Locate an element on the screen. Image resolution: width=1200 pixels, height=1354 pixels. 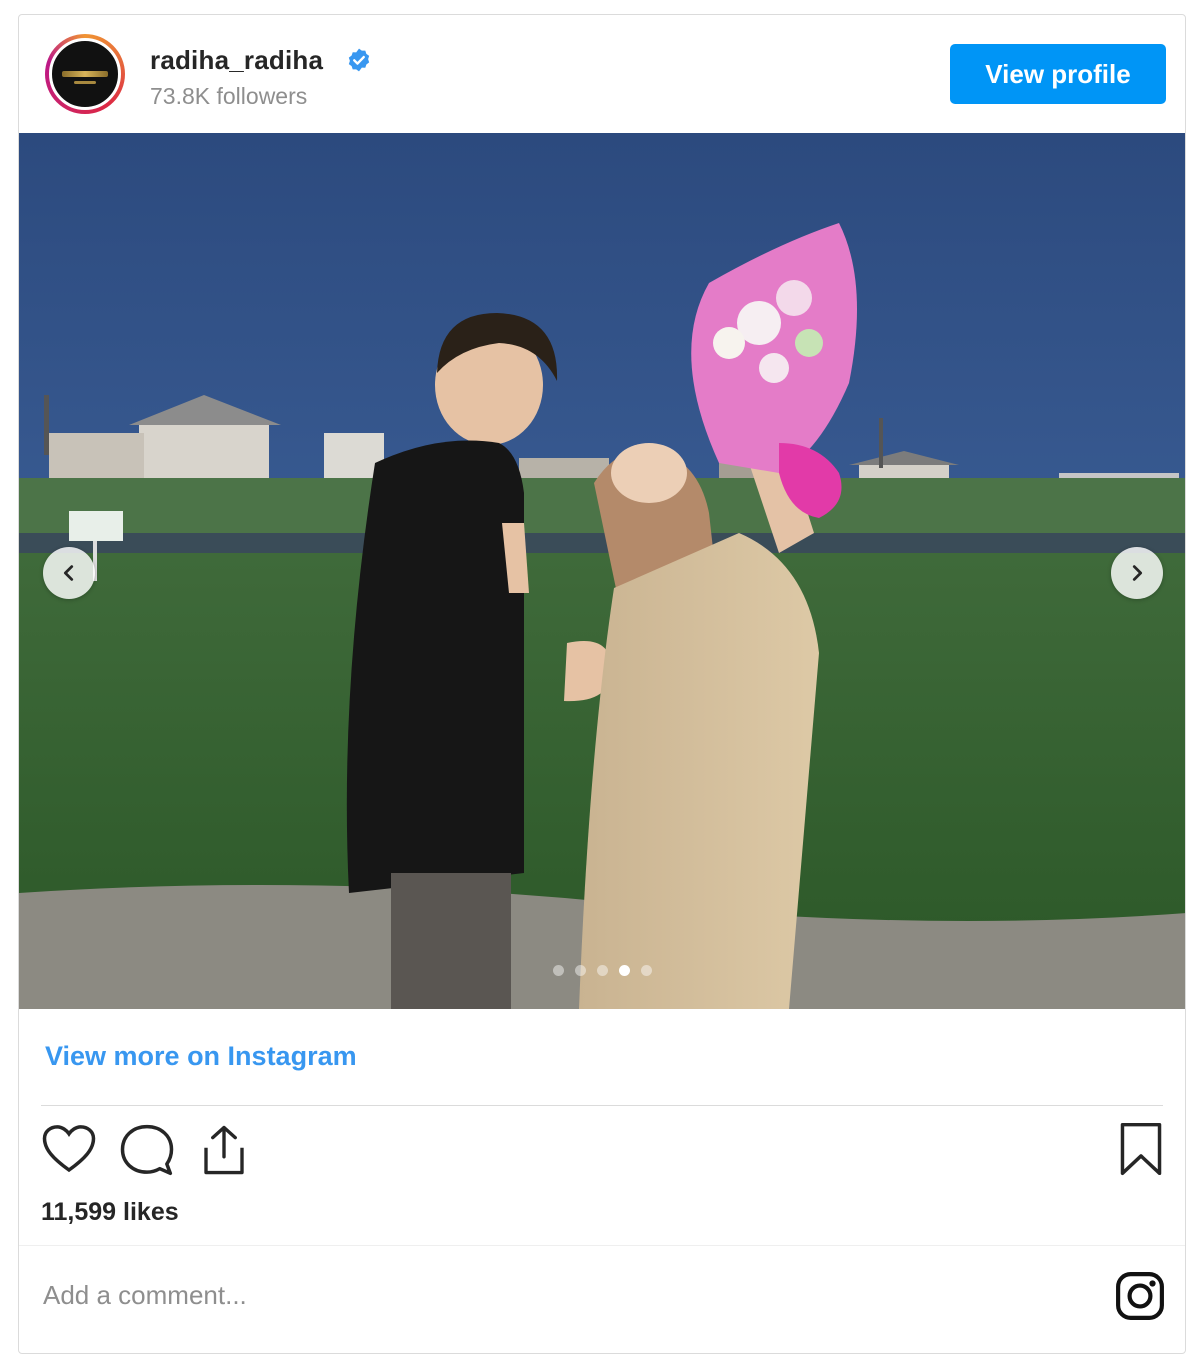
comment-input is located at coordinates (573, 1295).